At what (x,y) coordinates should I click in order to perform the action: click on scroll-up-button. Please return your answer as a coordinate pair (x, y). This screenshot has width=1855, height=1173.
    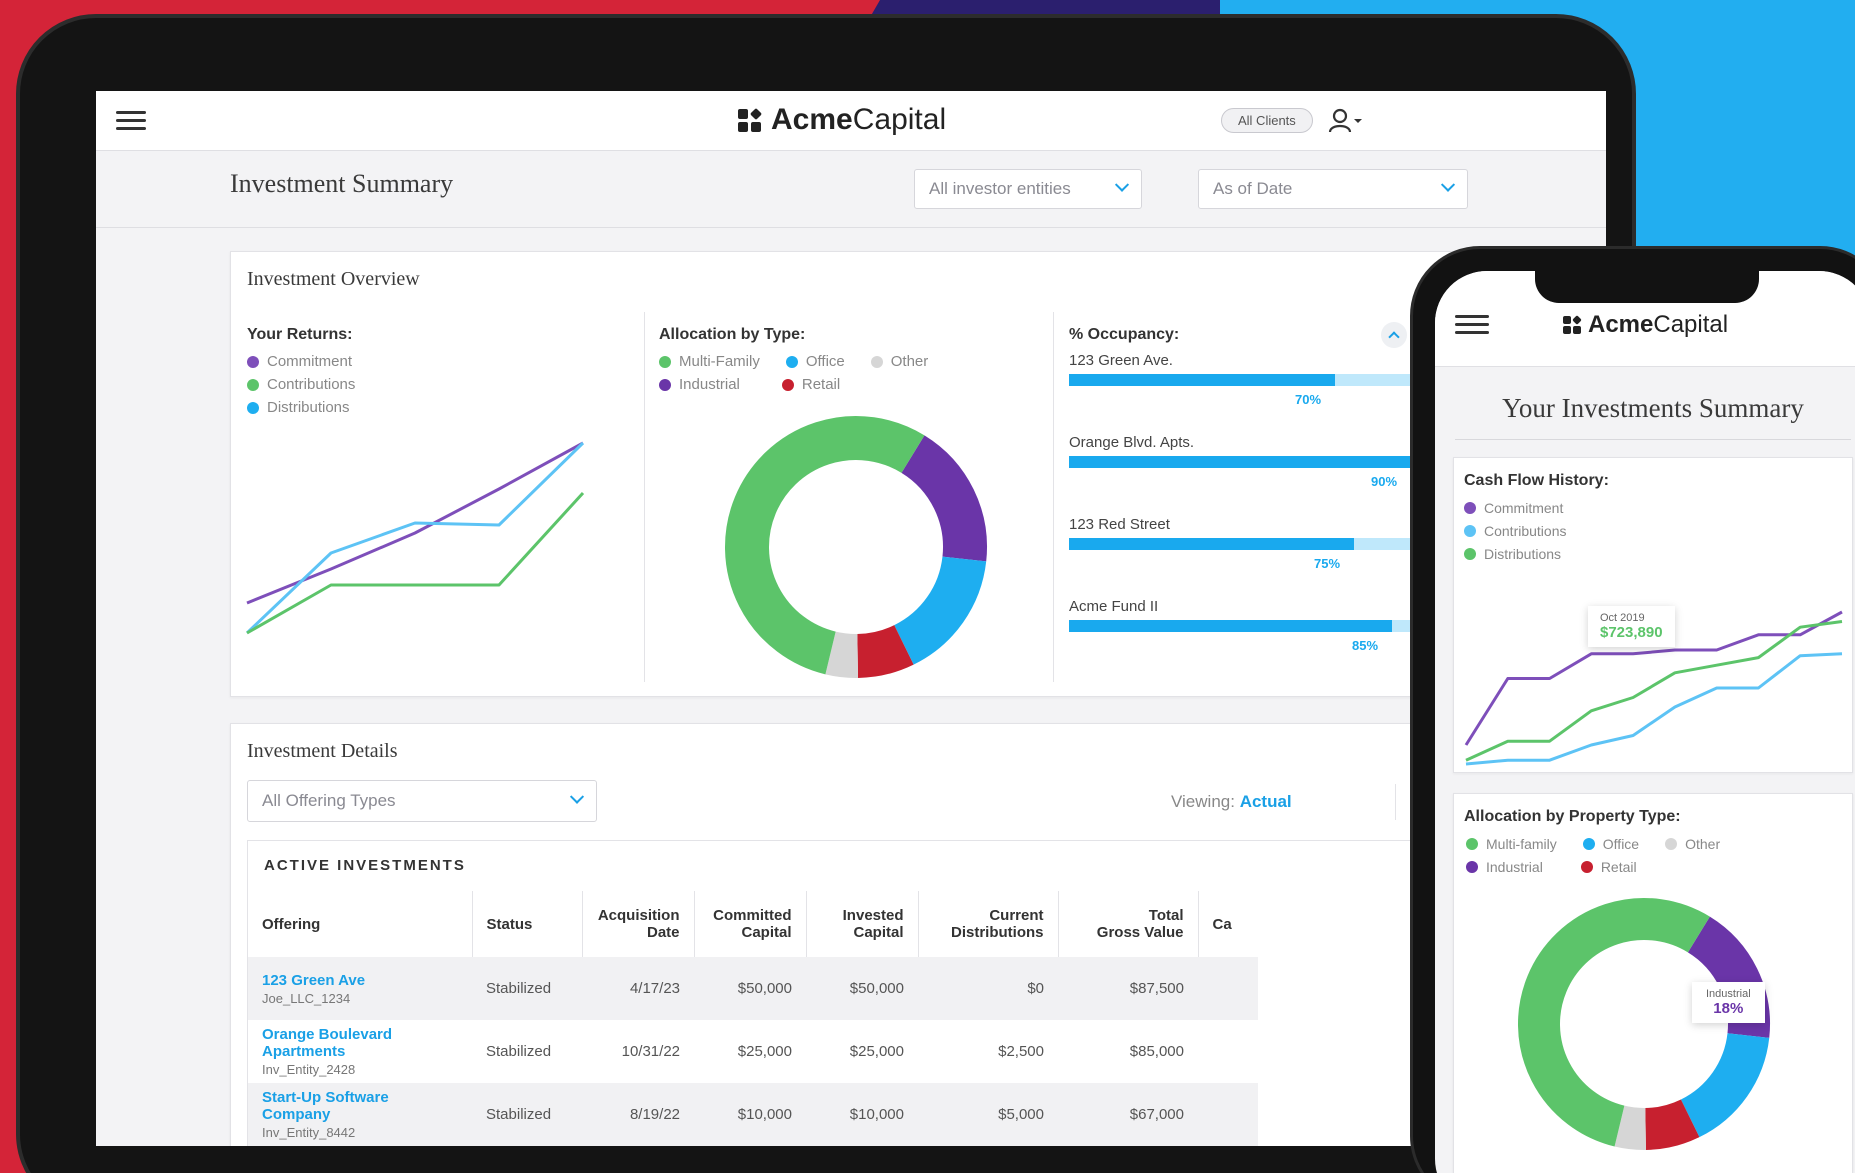
    Looking at the image, I should click on (1394, 335).